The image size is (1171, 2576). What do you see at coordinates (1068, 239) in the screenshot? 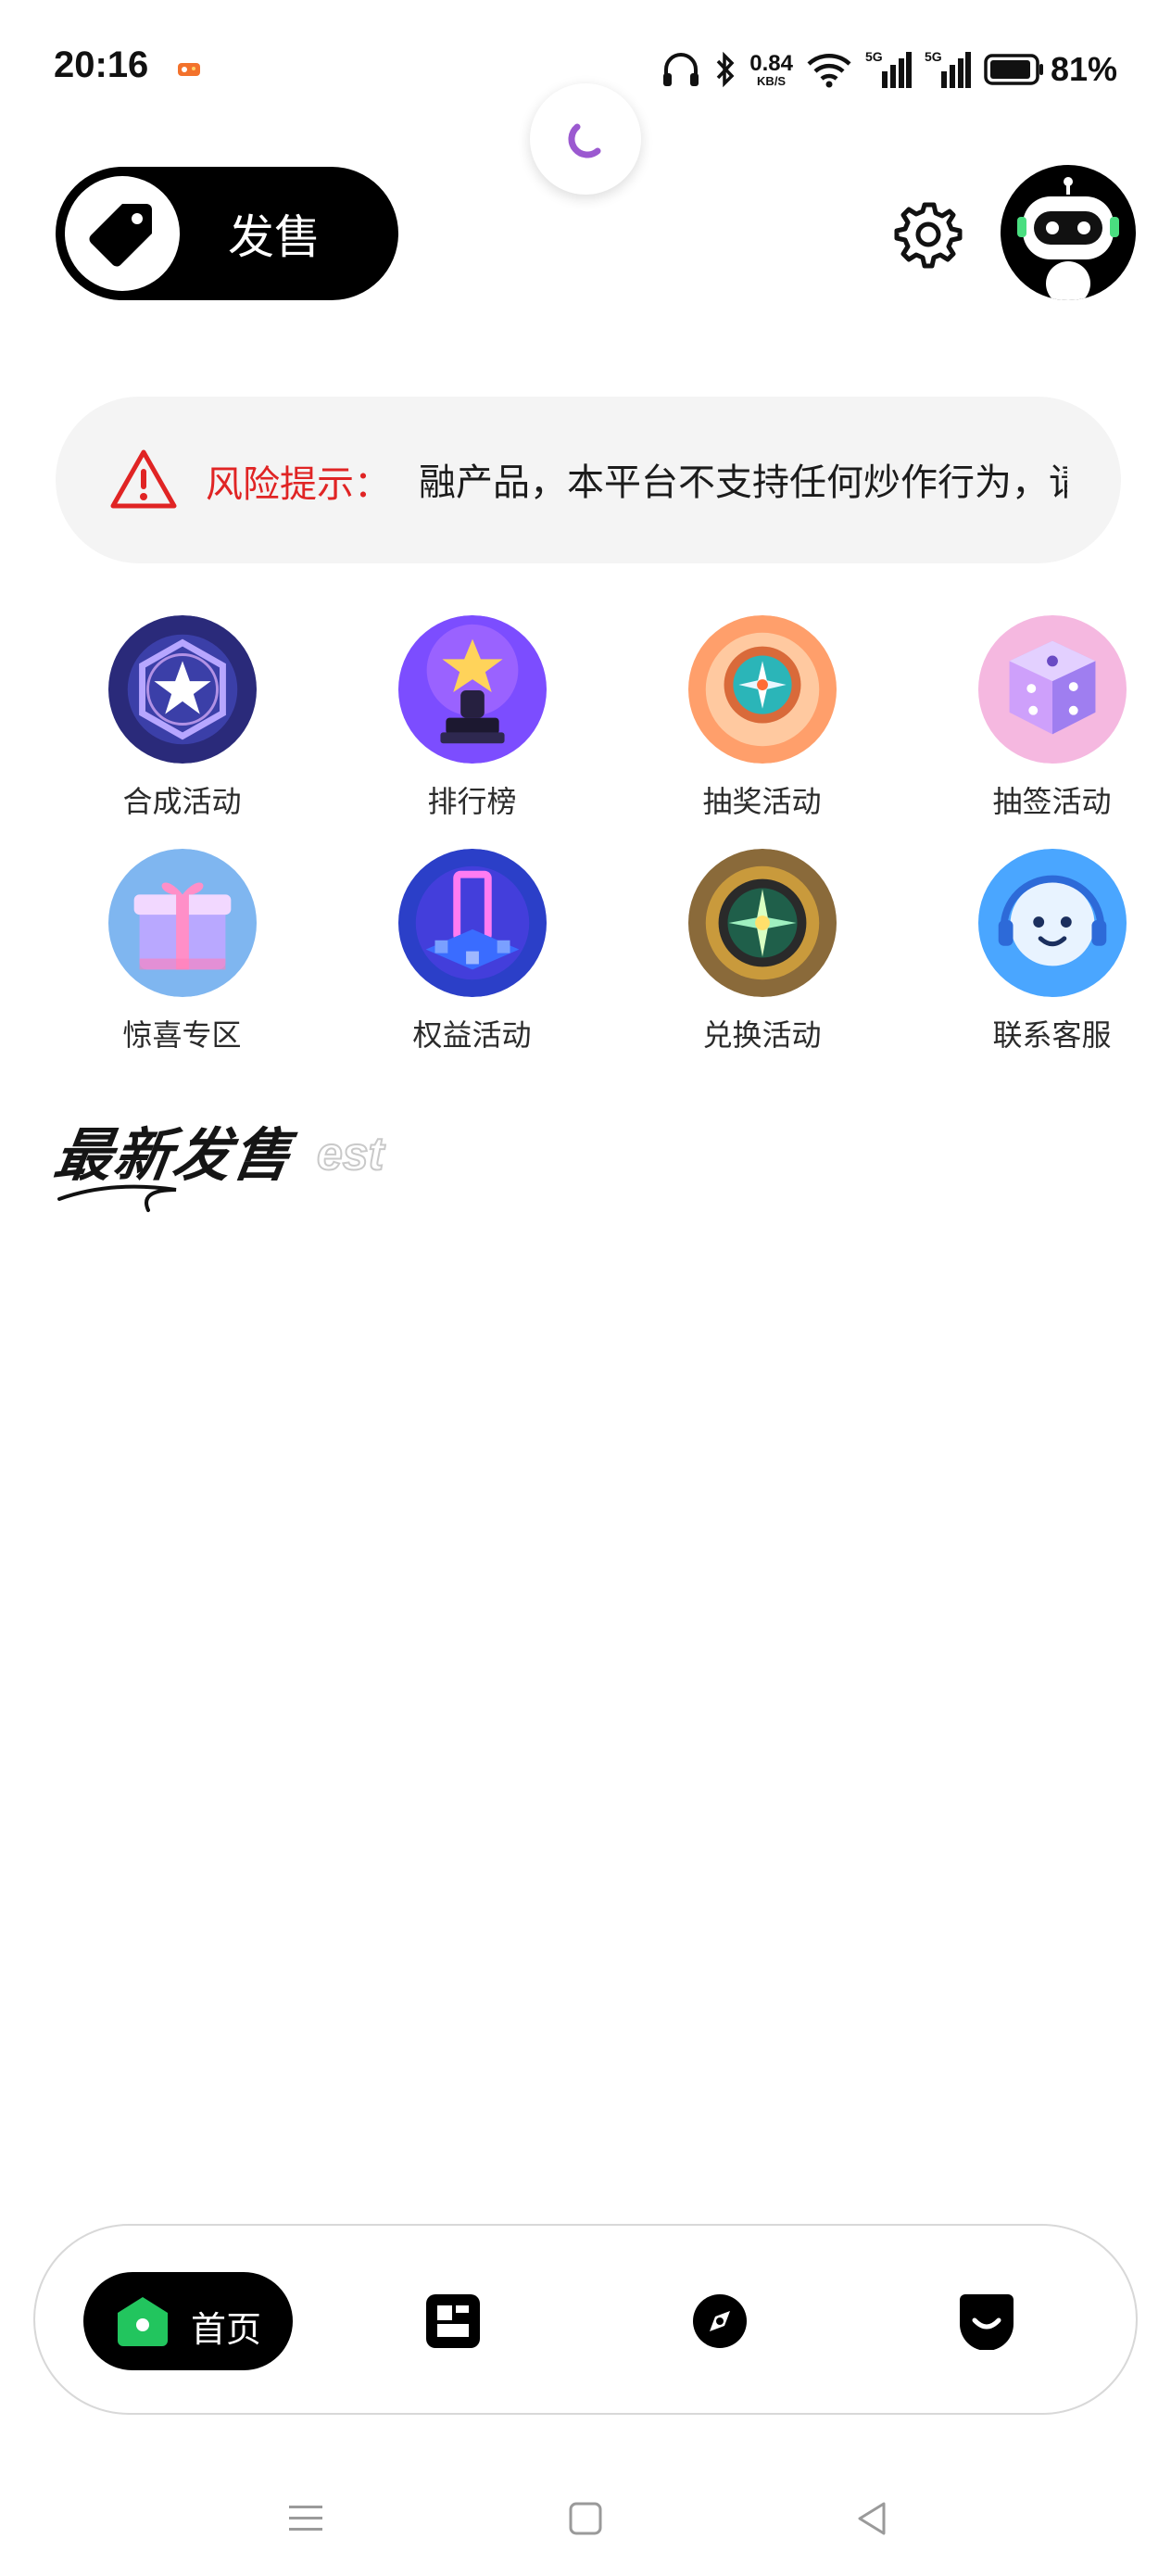
I see `robot-icon` at bounding box center [1068, 239].